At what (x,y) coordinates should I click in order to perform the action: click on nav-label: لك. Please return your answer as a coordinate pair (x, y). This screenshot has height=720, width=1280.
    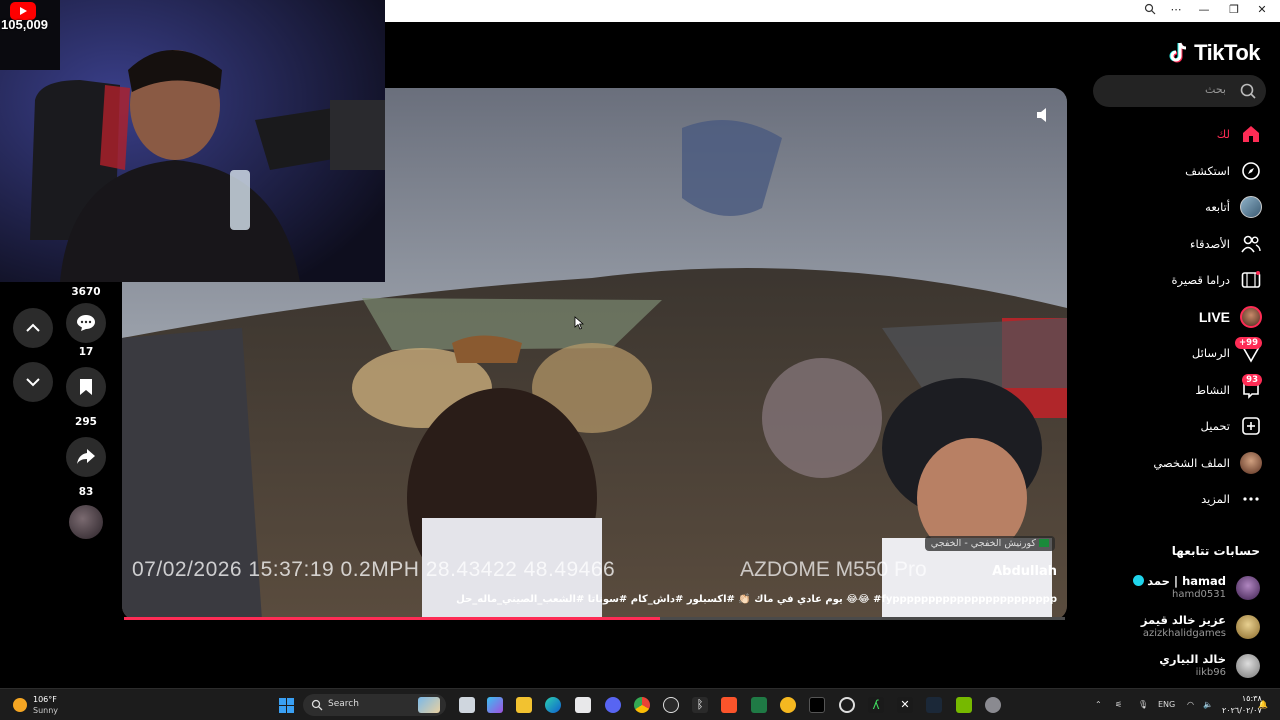
    Looking at the image, I should click on (1223, 134).